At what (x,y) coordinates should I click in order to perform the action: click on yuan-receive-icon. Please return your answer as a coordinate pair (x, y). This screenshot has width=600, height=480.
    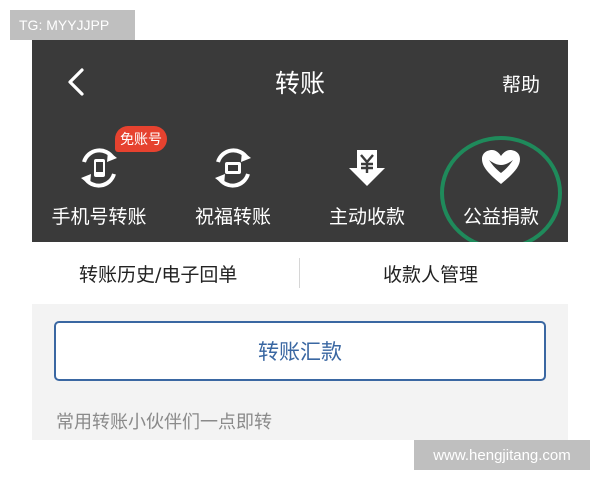
    Looking at the image, I should click on (367, 168).